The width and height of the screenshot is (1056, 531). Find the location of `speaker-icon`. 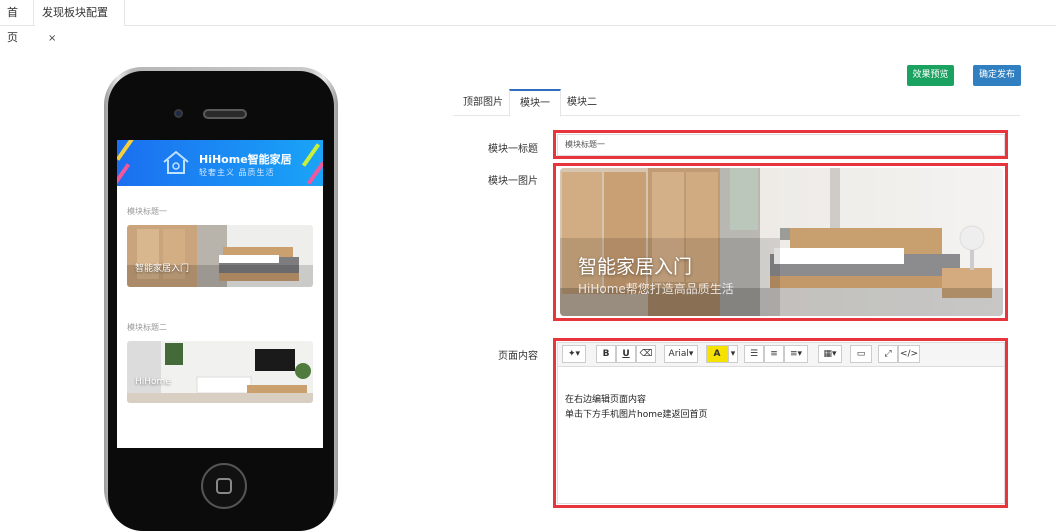

speaker-icon is located at coordinates (225, 114).